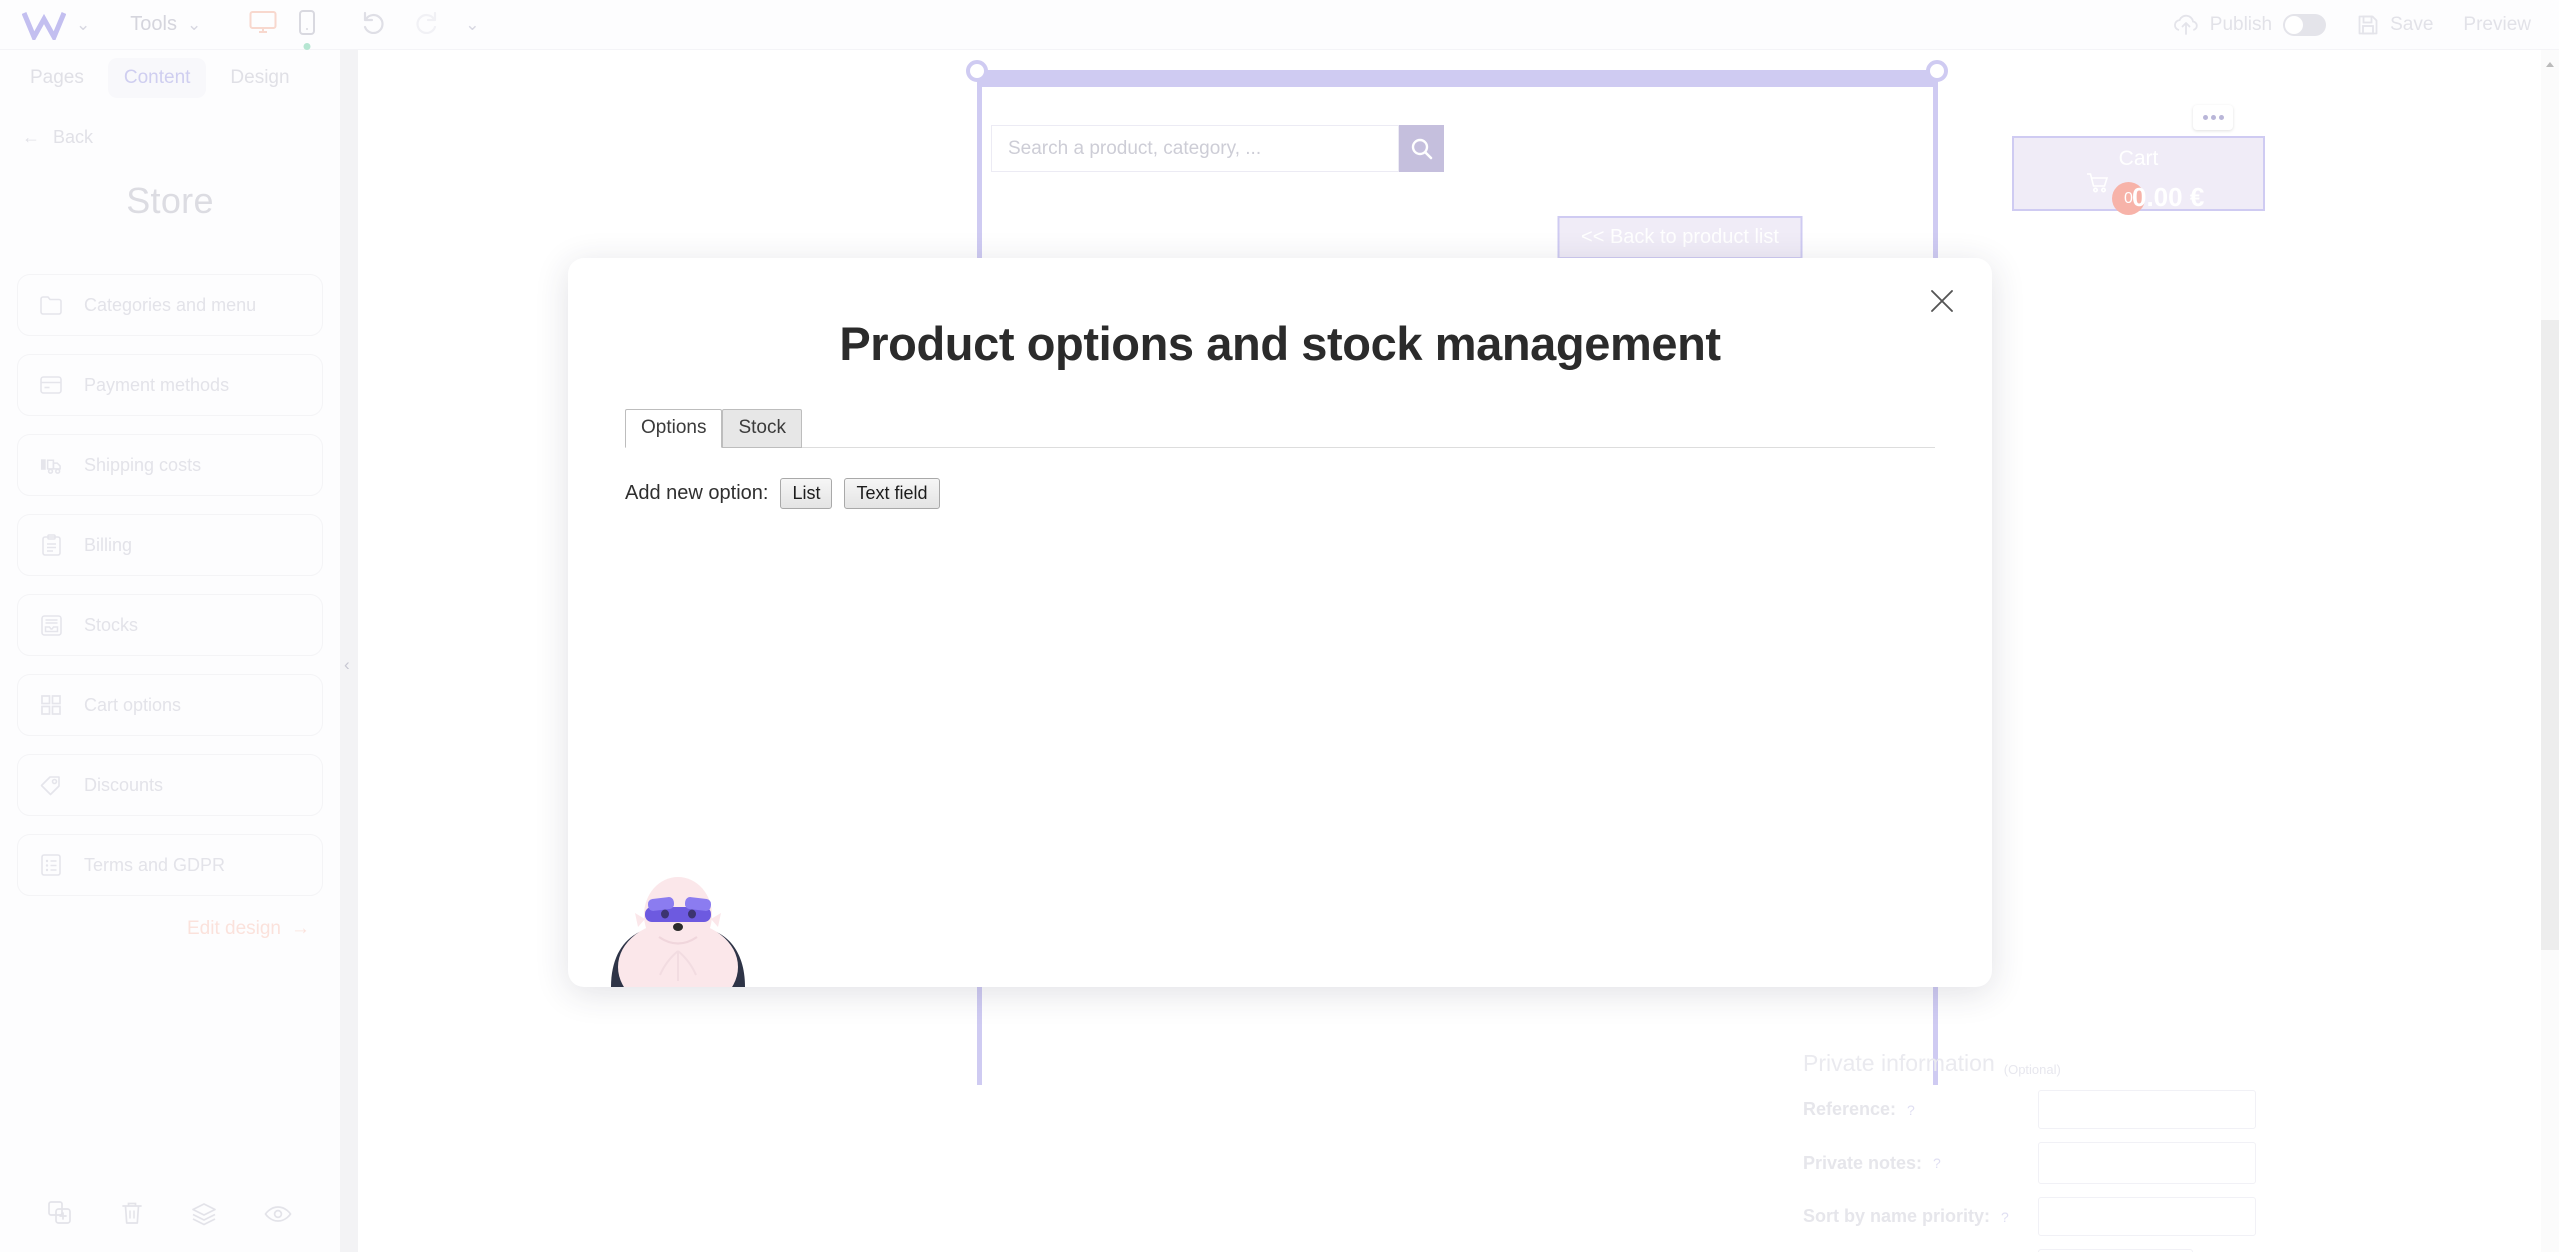  What do you see at coordinates (806, 493) in the screenshot?
I see `add-list-option-button: List` at bounding box center [806, 493].